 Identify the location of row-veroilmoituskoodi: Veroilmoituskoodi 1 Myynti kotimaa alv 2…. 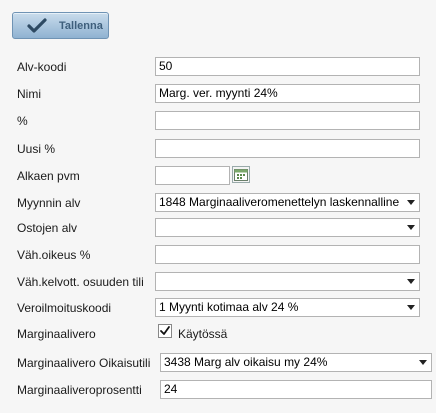
(218, 308).